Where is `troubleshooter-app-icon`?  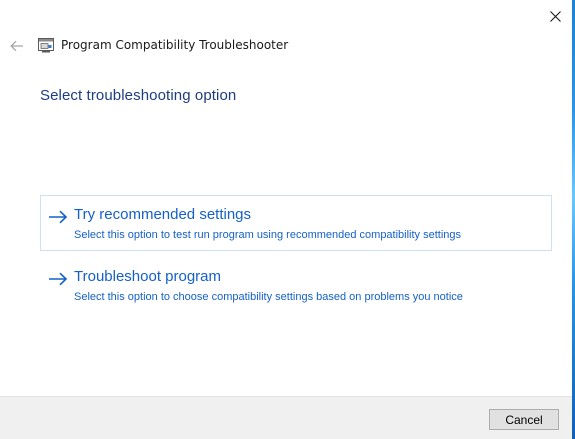
troubleshooter-app-icon is located at coordinates (46, 45).